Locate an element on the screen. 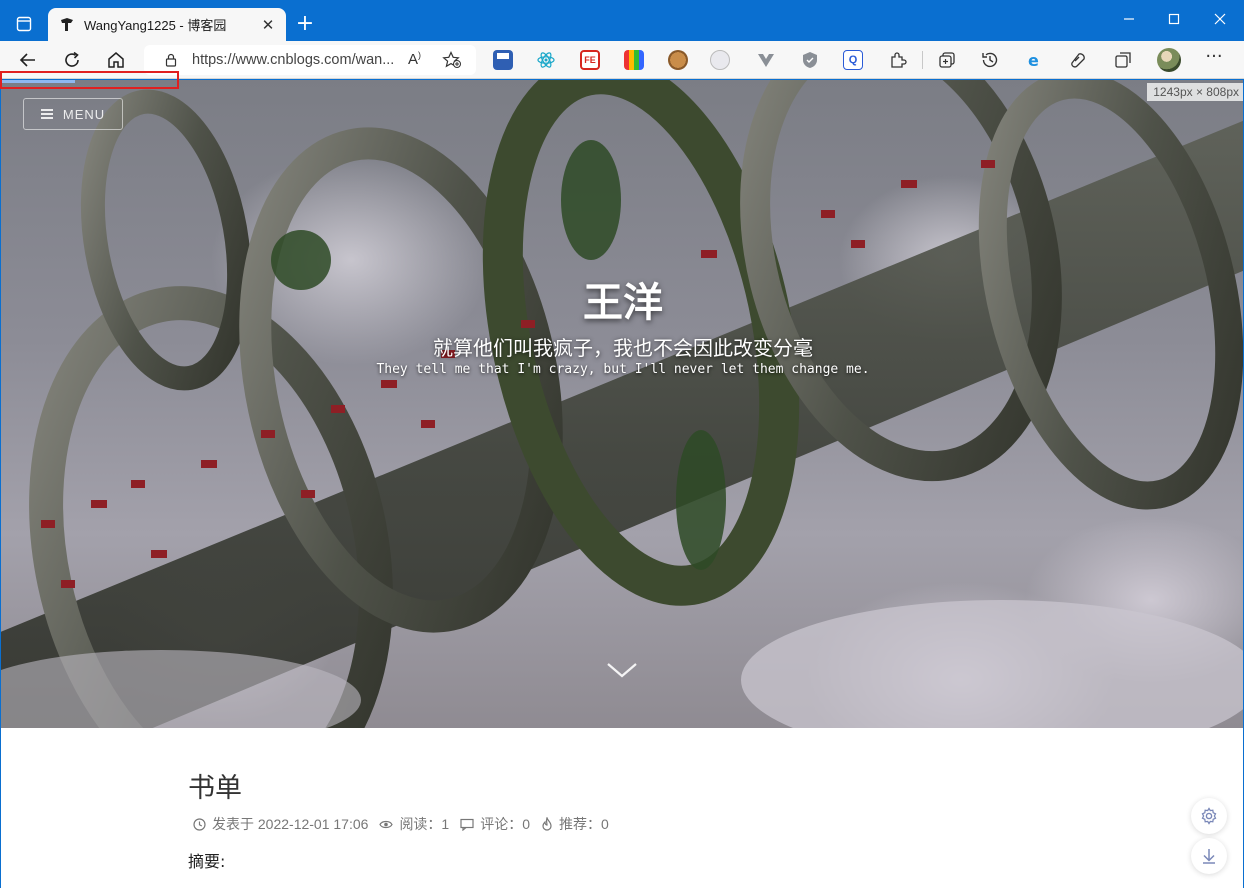 The image size is (1244, 888). browser-tab: WangYang1225 - 博客园 ✕ is located at coordinates (167, 24).